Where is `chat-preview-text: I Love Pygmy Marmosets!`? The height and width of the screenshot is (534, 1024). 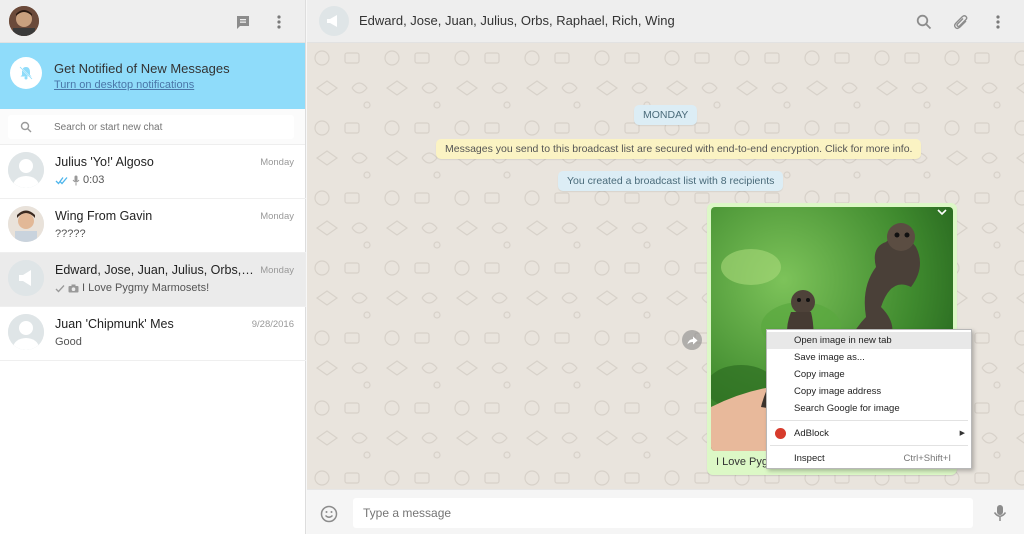
chat-preview-text: I Love Pygmy Marmosets! is located at coordinates (146, 288).